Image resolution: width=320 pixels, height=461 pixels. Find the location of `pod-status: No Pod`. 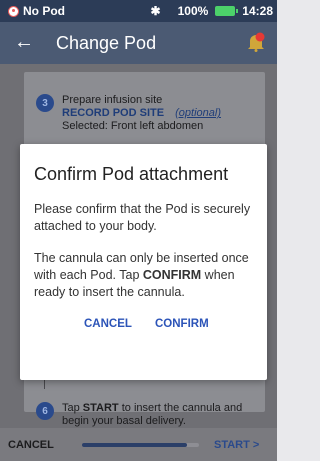

pod-status: No Pod is located at coordinates (36, 11).